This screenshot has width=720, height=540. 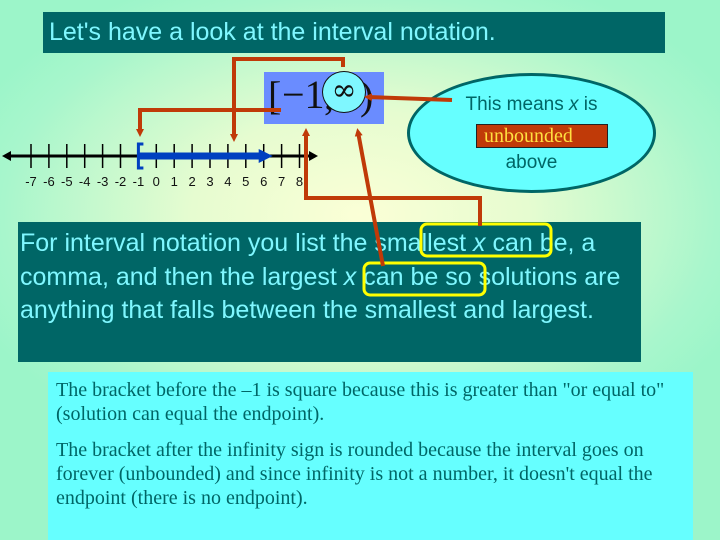 What do you see at coordinates (281, 181) in the screenshot?
I see `tick-label: 7` at bounding box center [281, 181].